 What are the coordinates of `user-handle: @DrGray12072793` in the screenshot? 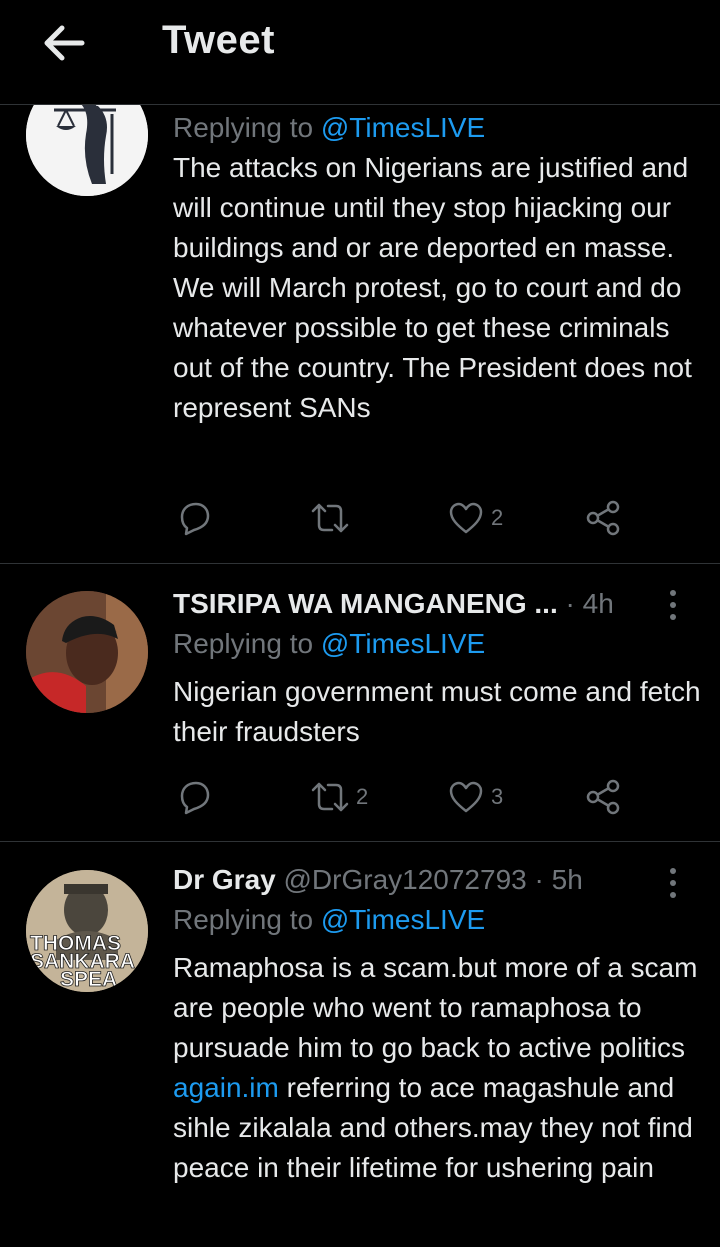 It's located at (405, 879).